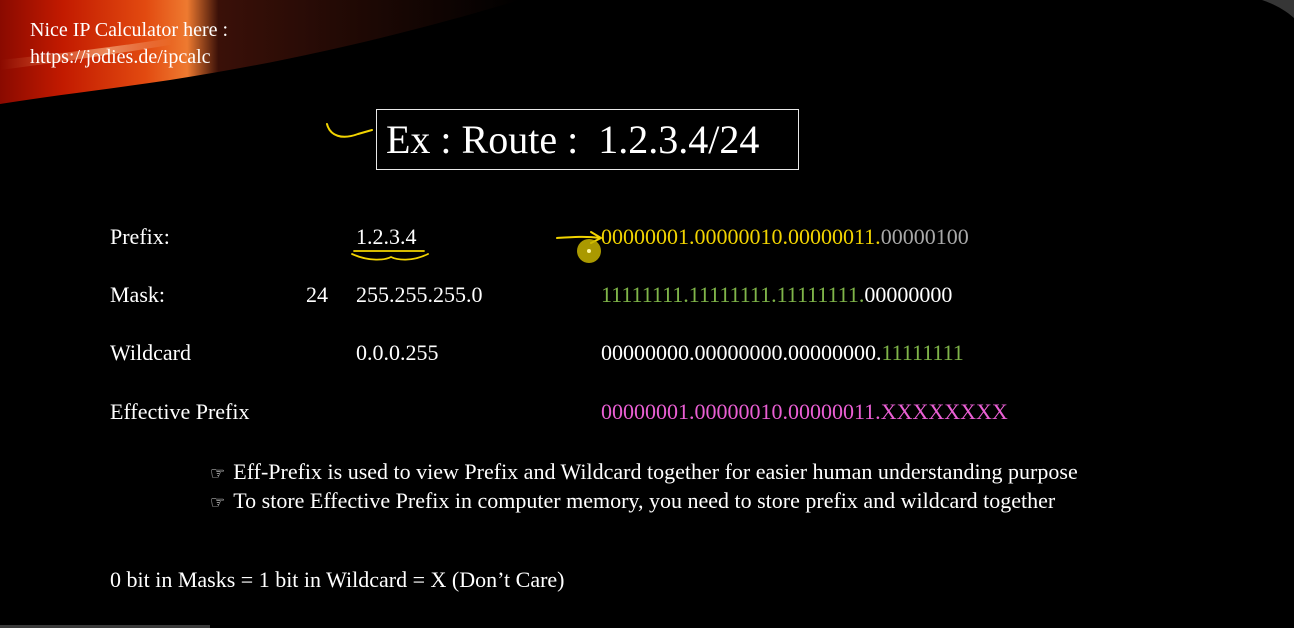 The image size is (1294, 628). Describe the element at coordinates (741, 411) in the screenshot. I see `effective-network-bits: 00000001.00000010.00000011.` at that location.